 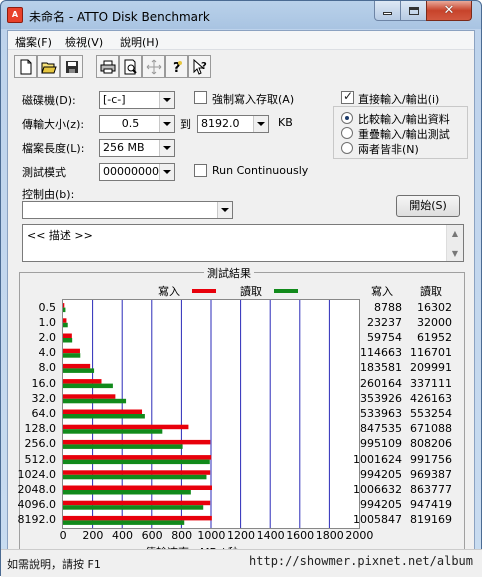 What do you see at coordinates (119, 17) in the screenshot?
I see `window-title: 未命名 - ATTO Disk Benchmark` at bounding box center [119, 17].